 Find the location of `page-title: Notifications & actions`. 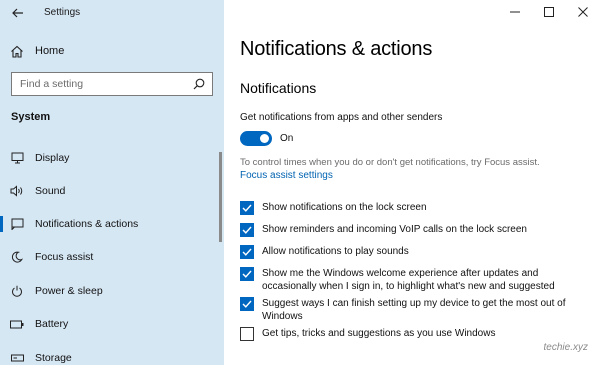

page-title: Notifications & actions is located at coordinates (336, 49).